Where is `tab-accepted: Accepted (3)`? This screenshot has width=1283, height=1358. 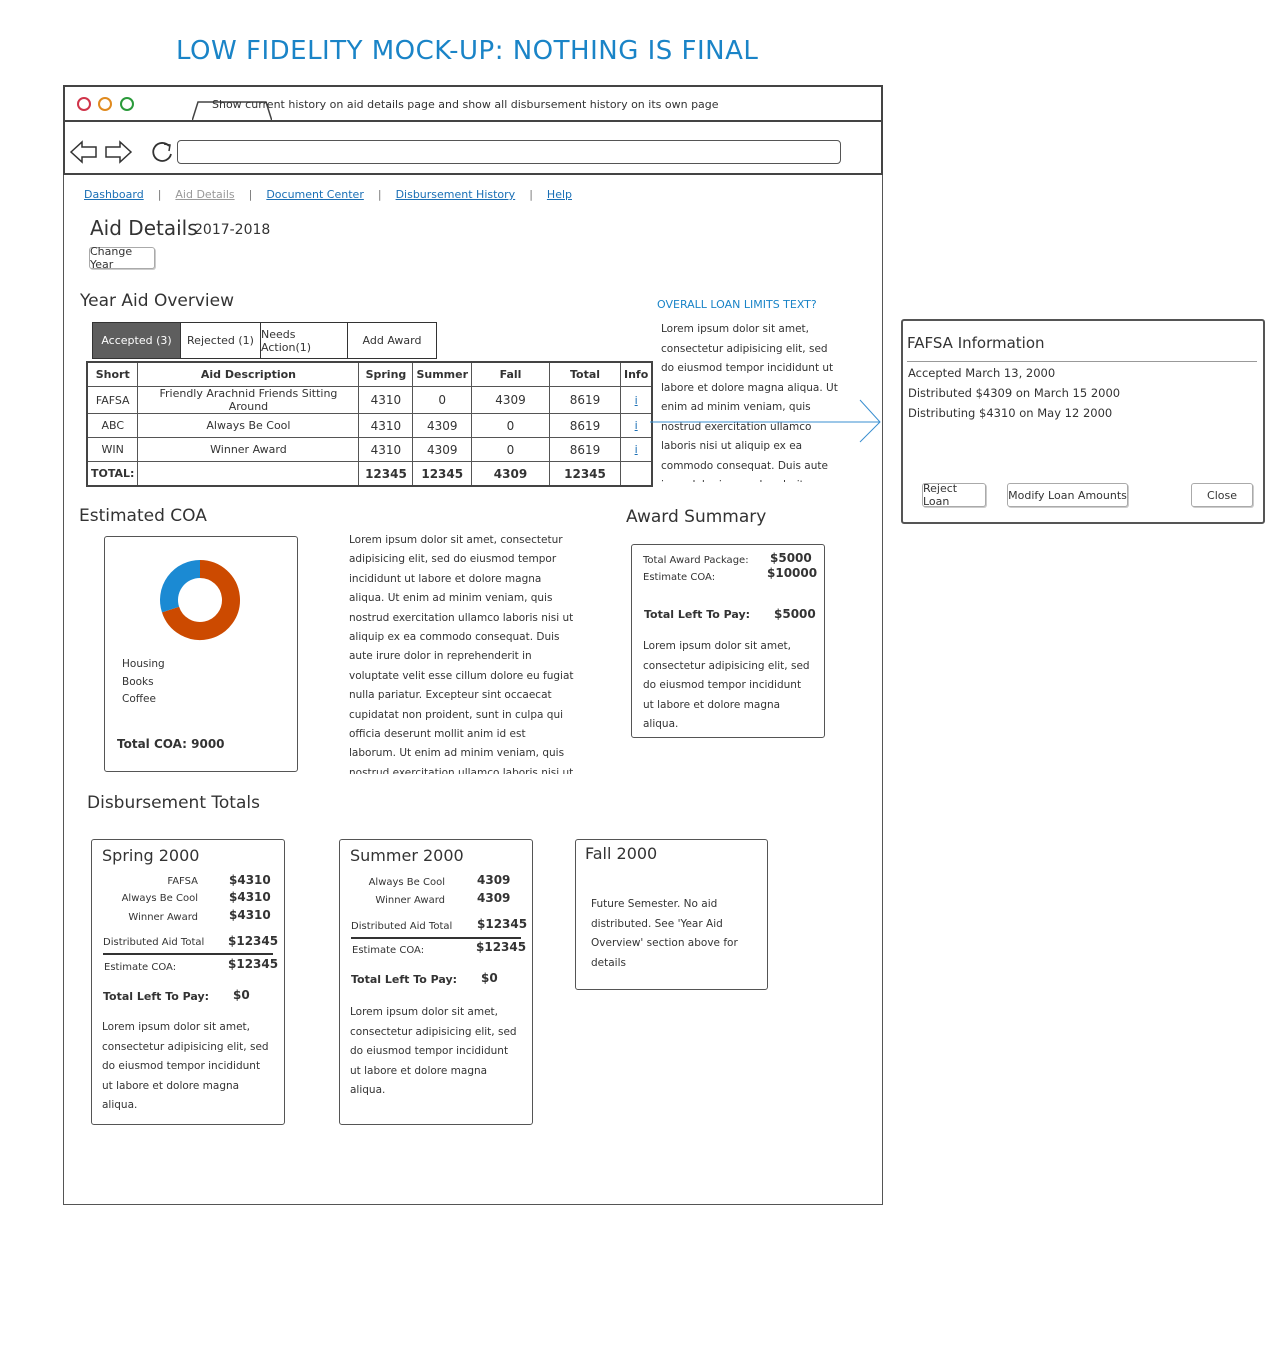 tab-accepted: Accepted (3) is located at coordinates (136, 340).